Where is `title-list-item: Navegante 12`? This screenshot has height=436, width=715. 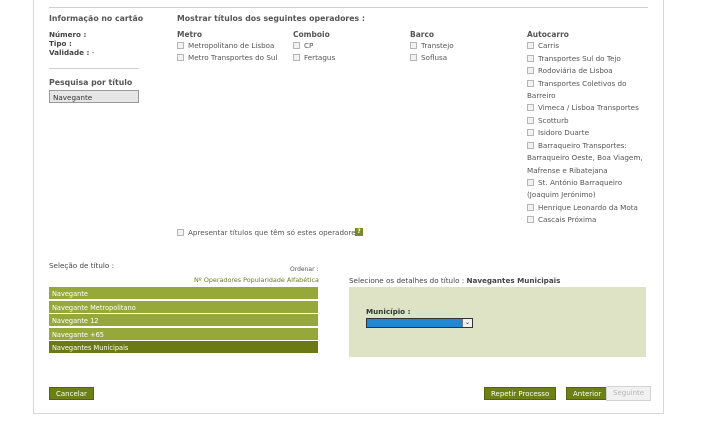 title-list-item: Navegante 12 is located at coordinates (183, 320).